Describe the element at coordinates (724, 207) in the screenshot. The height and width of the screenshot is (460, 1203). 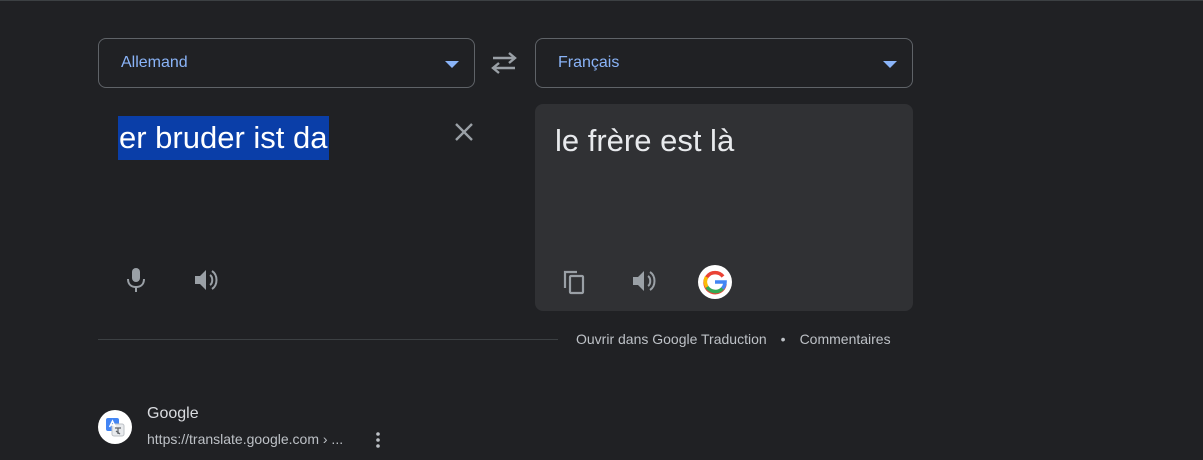
I see `translation-output-panel: le frère est là` at that location.